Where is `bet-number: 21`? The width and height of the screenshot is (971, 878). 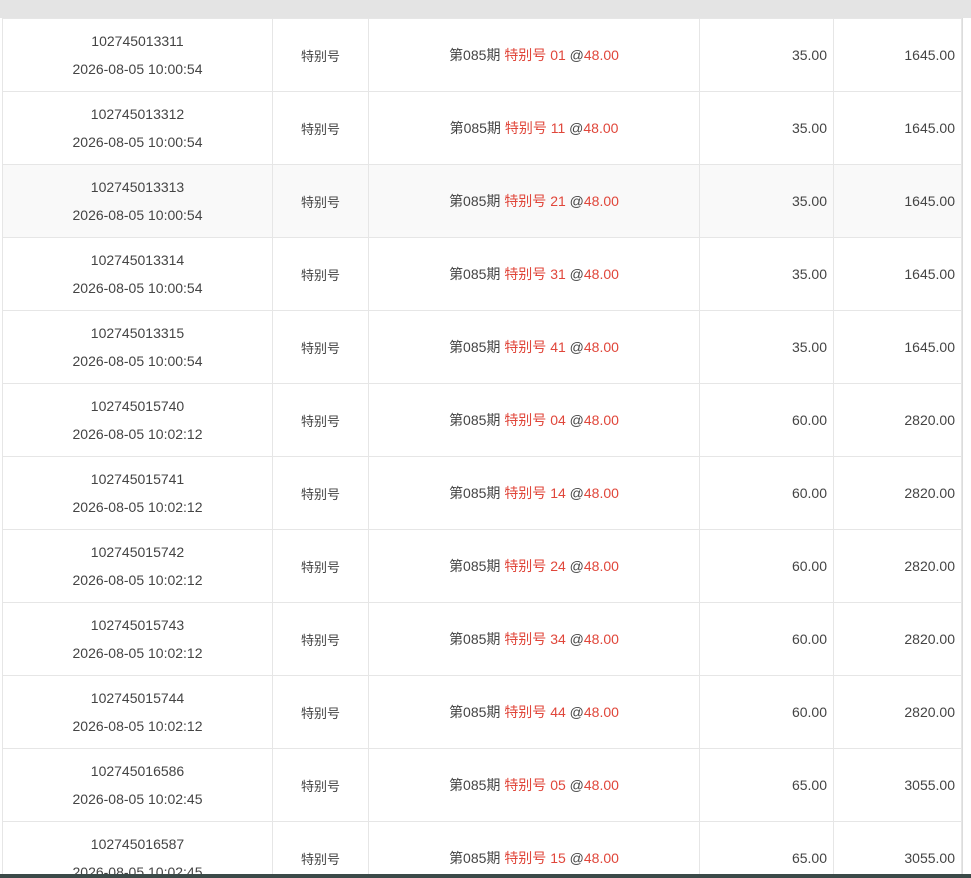 bet-number: 21 is located at coordinates (558, 201).